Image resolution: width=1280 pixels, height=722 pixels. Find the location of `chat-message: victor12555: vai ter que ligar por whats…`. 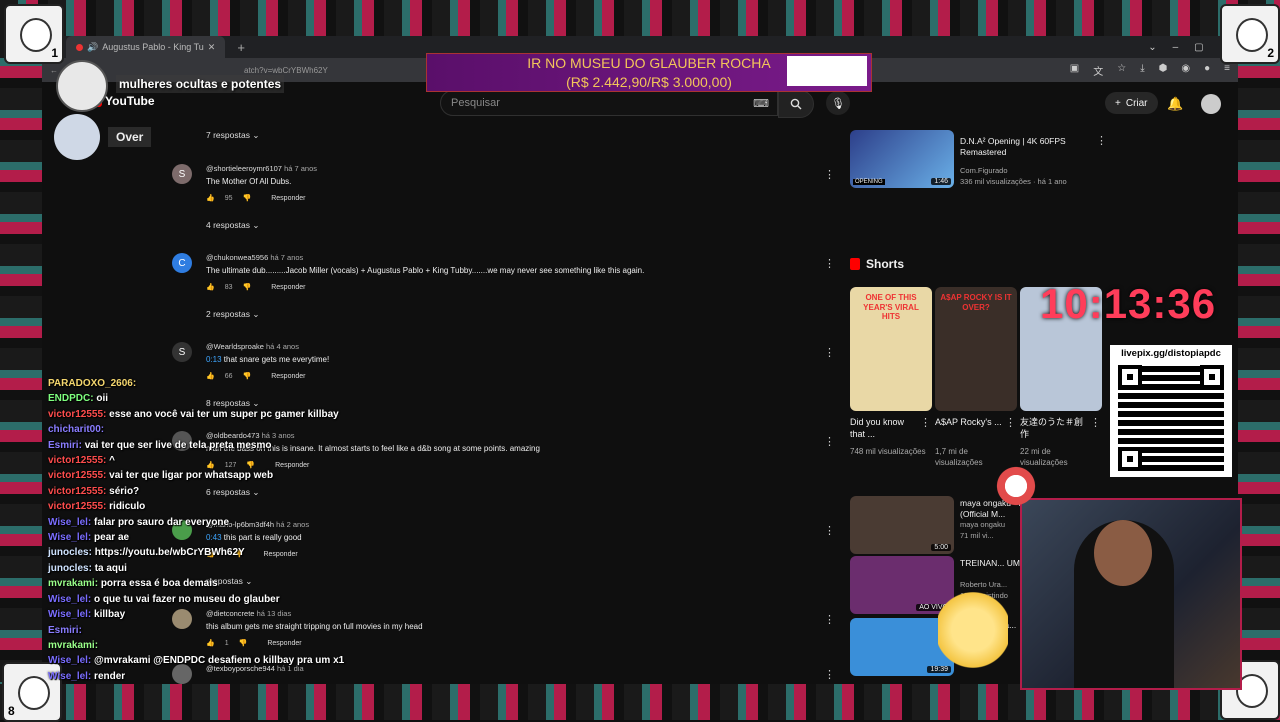

chat-message: victor12555: vai ter que ligar por whats… is located at coordinates (243, 475).